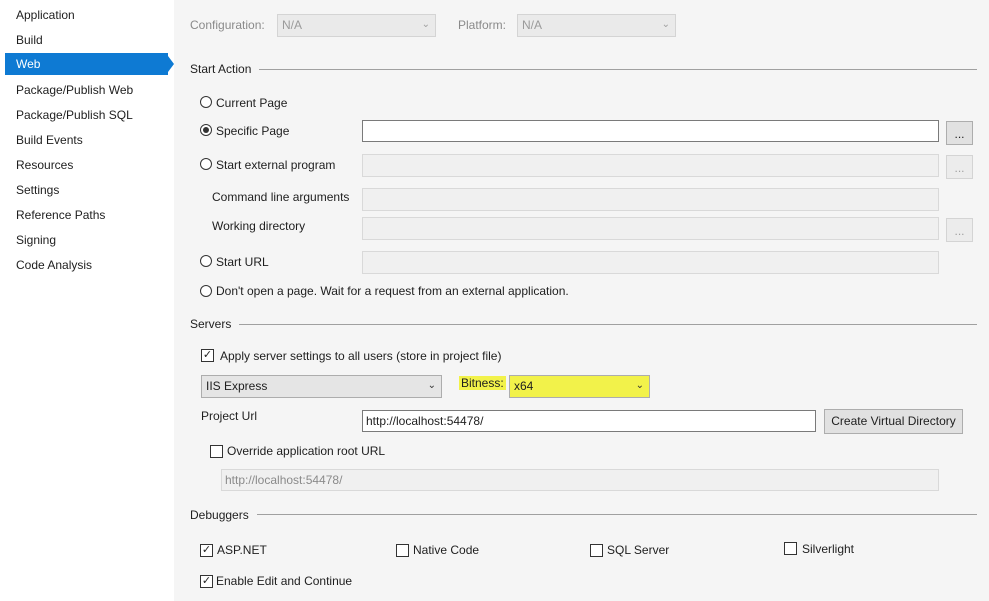 This screenshot has width=989, height=601. I want to click on current-page-label: Current Page, so click(251, 103).